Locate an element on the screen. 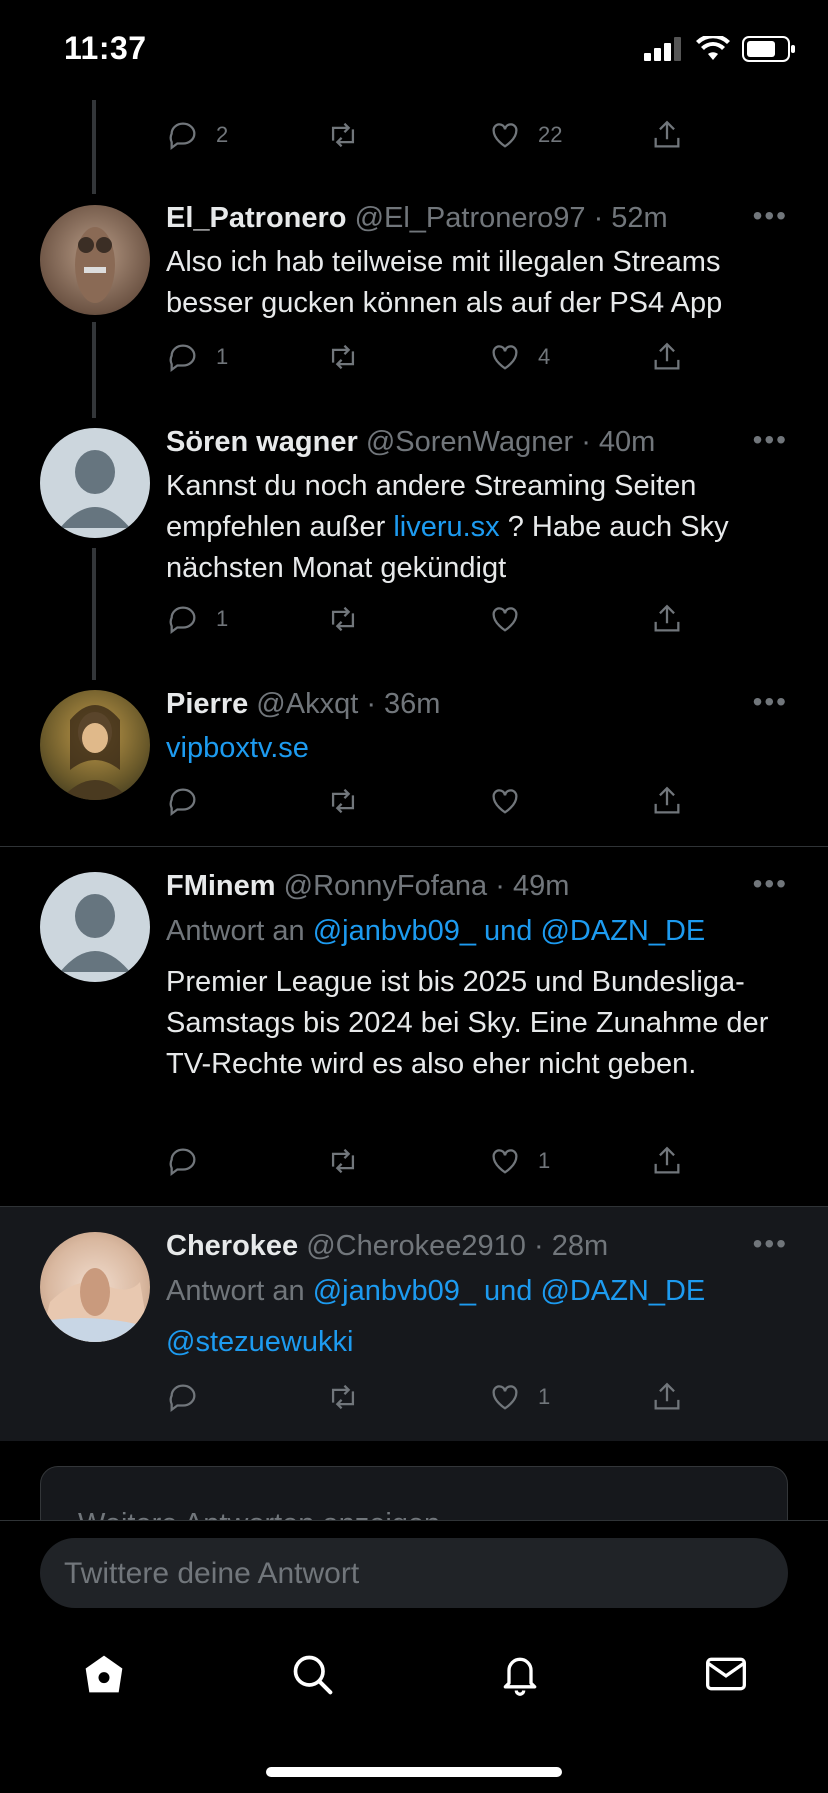 Image resolution: width=828 pixels, height=1793 pixels. display-name: Sören wagner is located at coordinates (262, 442).